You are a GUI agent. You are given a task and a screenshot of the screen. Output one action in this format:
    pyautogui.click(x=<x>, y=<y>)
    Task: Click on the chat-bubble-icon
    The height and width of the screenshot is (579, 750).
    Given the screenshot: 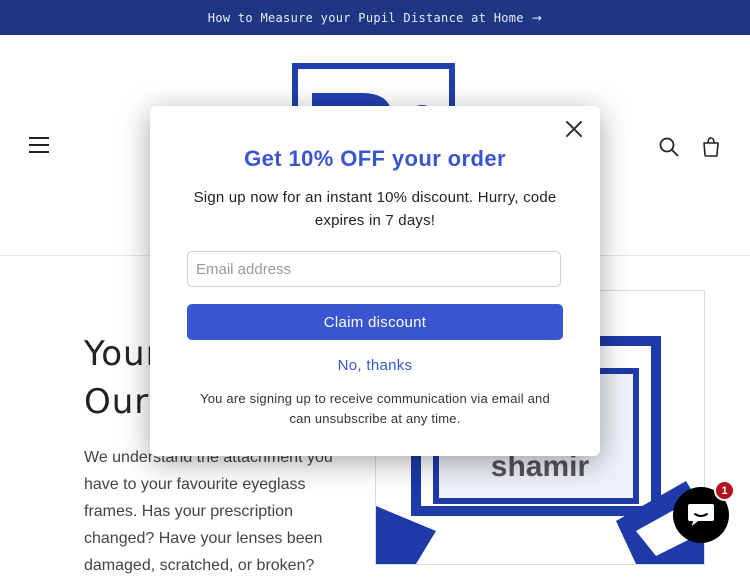 What is the action you would take?
    pyautogui.click(x=701, y=515)
    